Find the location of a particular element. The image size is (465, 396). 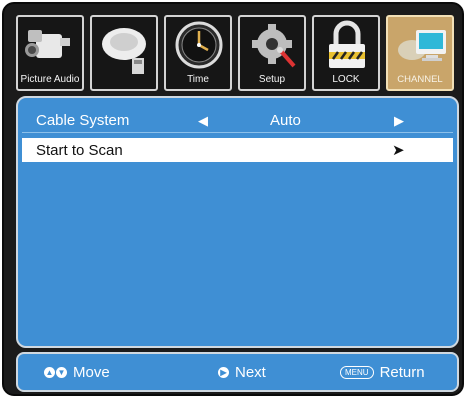

next-hint: ▶ Next is located at coordinates (242, 372).